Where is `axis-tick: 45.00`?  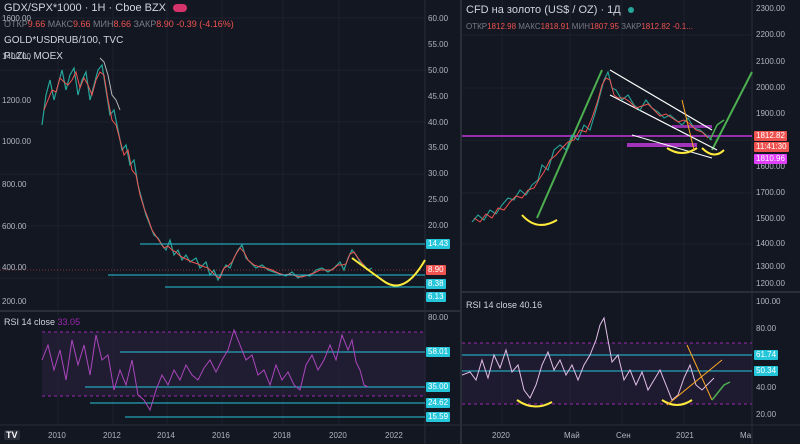
axis-tick: 45.00 is located at coordinates (438, 96).